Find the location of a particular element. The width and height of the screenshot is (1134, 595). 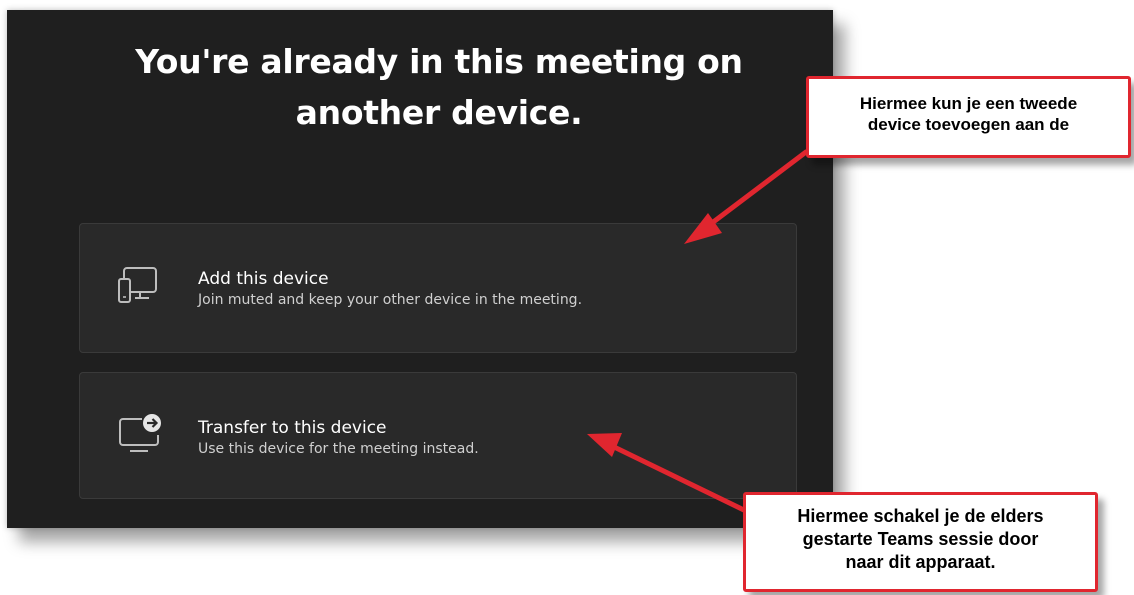

transfer-to-this-device-description: Use this device for the meeting instead. is located at coordinates (338, 449).